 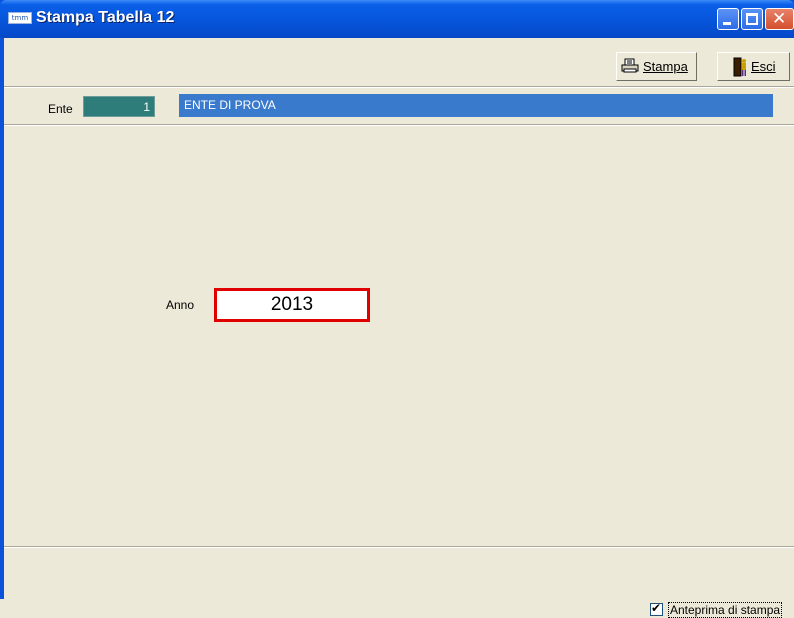 I want to click on app-icon: tmm, so click(x=20, y=18).